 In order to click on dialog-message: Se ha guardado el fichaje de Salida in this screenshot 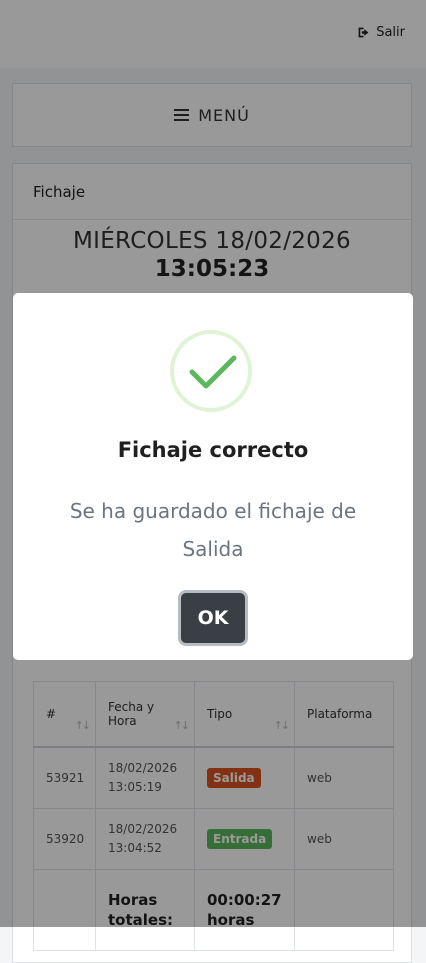, I will do `click(213, 530)`.